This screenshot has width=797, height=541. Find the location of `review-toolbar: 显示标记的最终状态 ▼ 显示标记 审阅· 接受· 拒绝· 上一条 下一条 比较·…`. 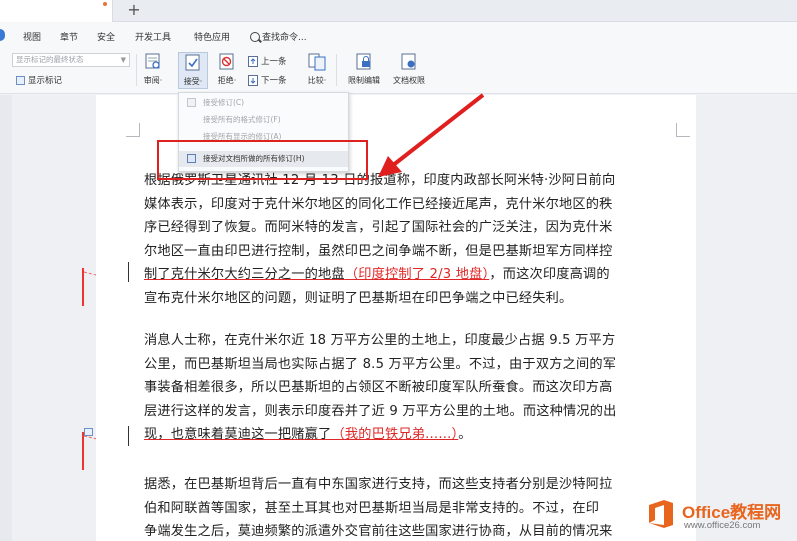

review-toolbar: 显示标记的最终状态 ▼ 显示标记 审阅· 接受· 拒绝· 上一条 下一条 比较·… is located at coordinates (398, 71).